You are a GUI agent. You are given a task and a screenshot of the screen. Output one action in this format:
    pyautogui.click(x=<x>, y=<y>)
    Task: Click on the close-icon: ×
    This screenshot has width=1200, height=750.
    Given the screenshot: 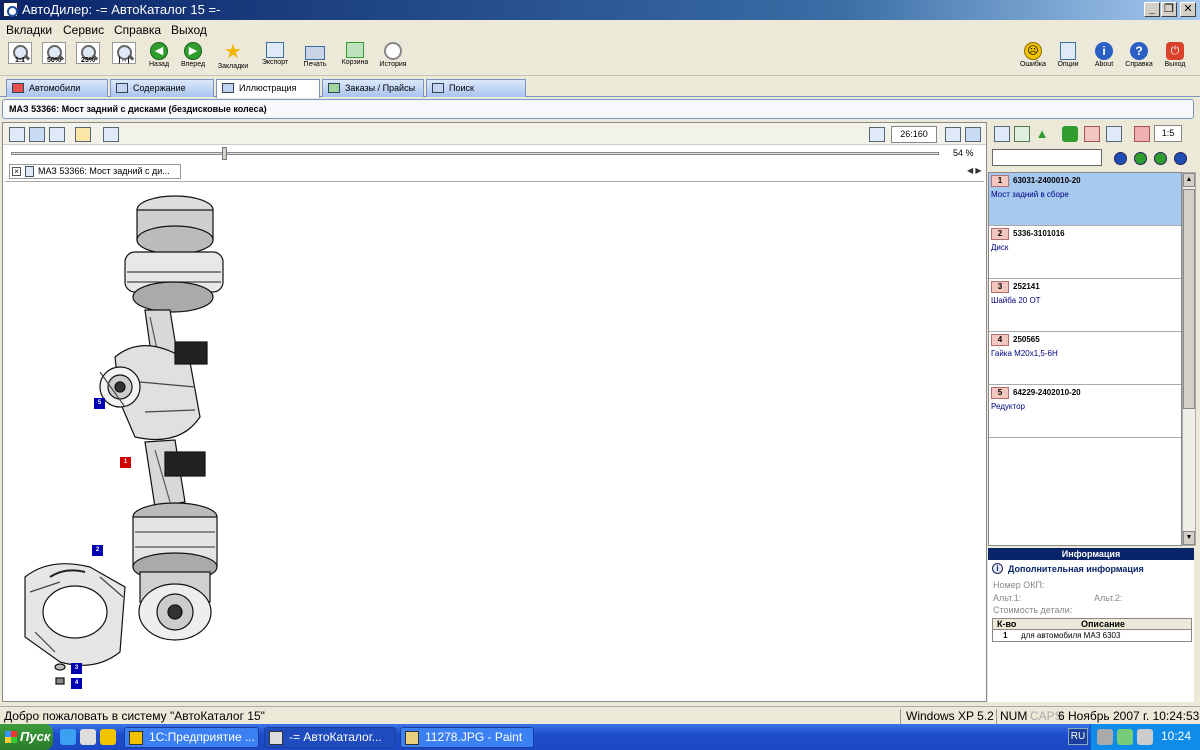 What is the action you would take?
    pyautogui.click(x=16, y=171)
    